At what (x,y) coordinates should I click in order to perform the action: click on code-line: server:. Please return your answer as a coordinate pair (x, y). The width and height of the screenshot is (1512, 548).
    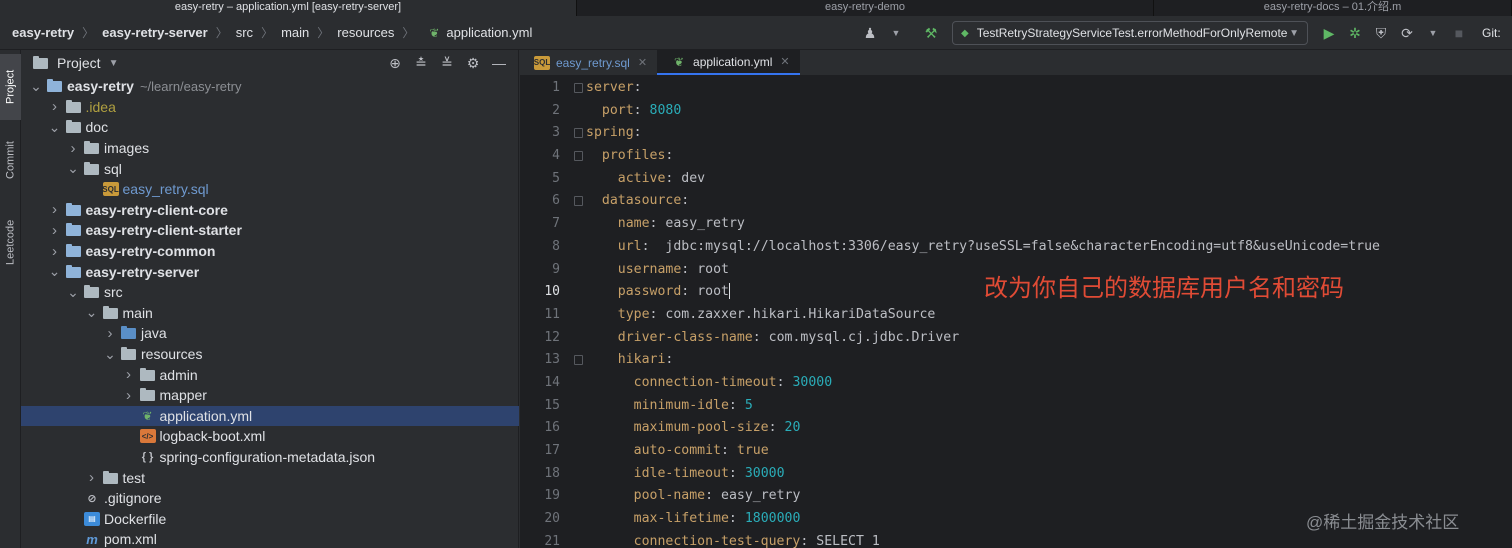
    Looking at the image, I should click on (1040, 88).